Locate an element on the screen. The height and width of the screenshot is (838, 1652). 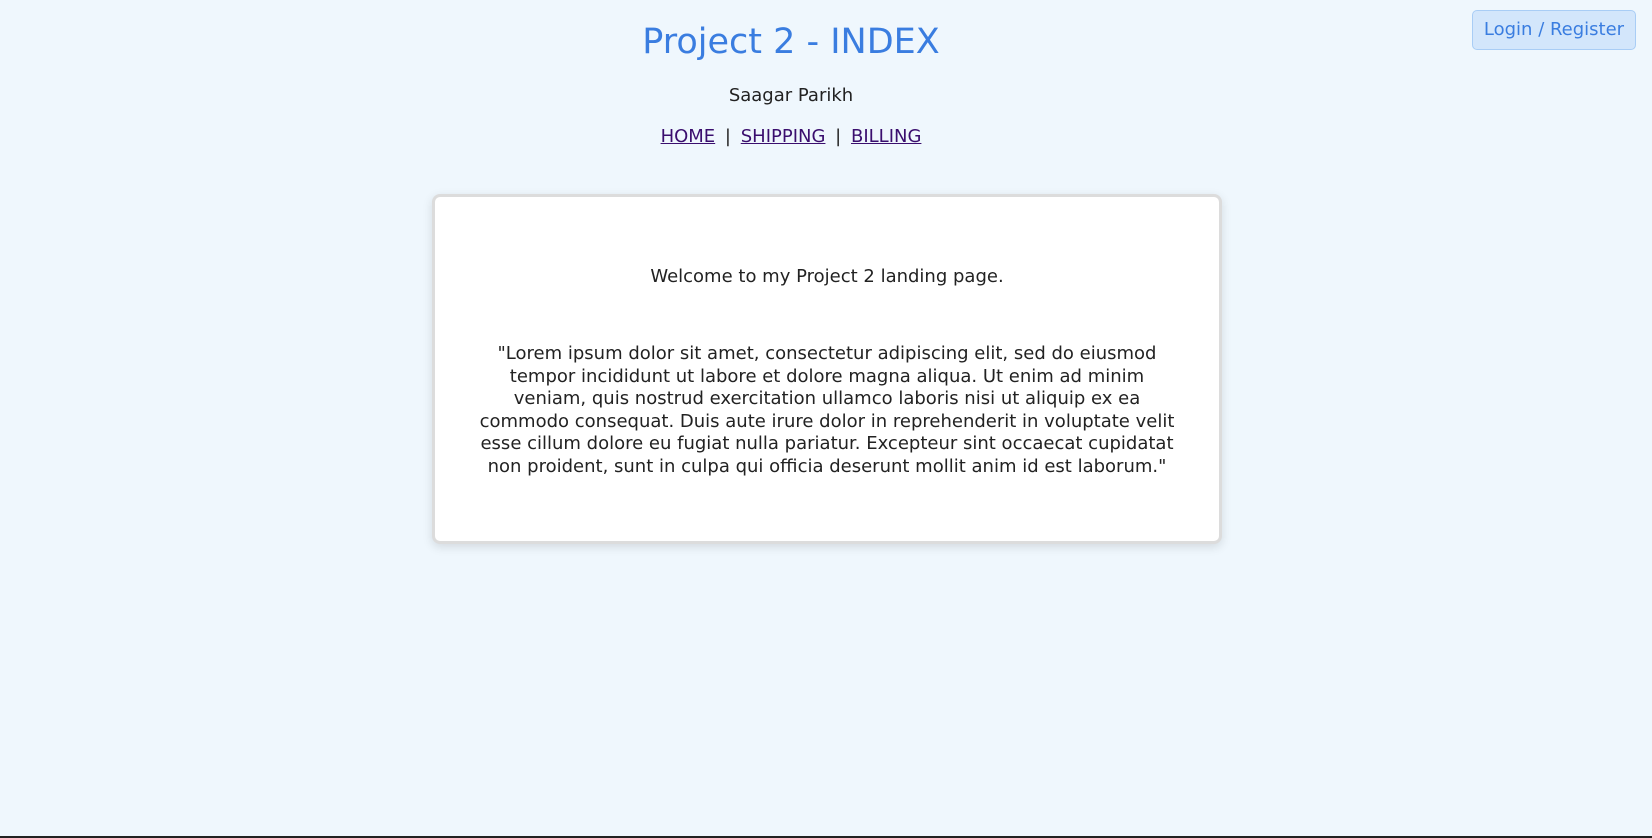
author-name: Saagar Parikh is located at coordinates (826, 96).